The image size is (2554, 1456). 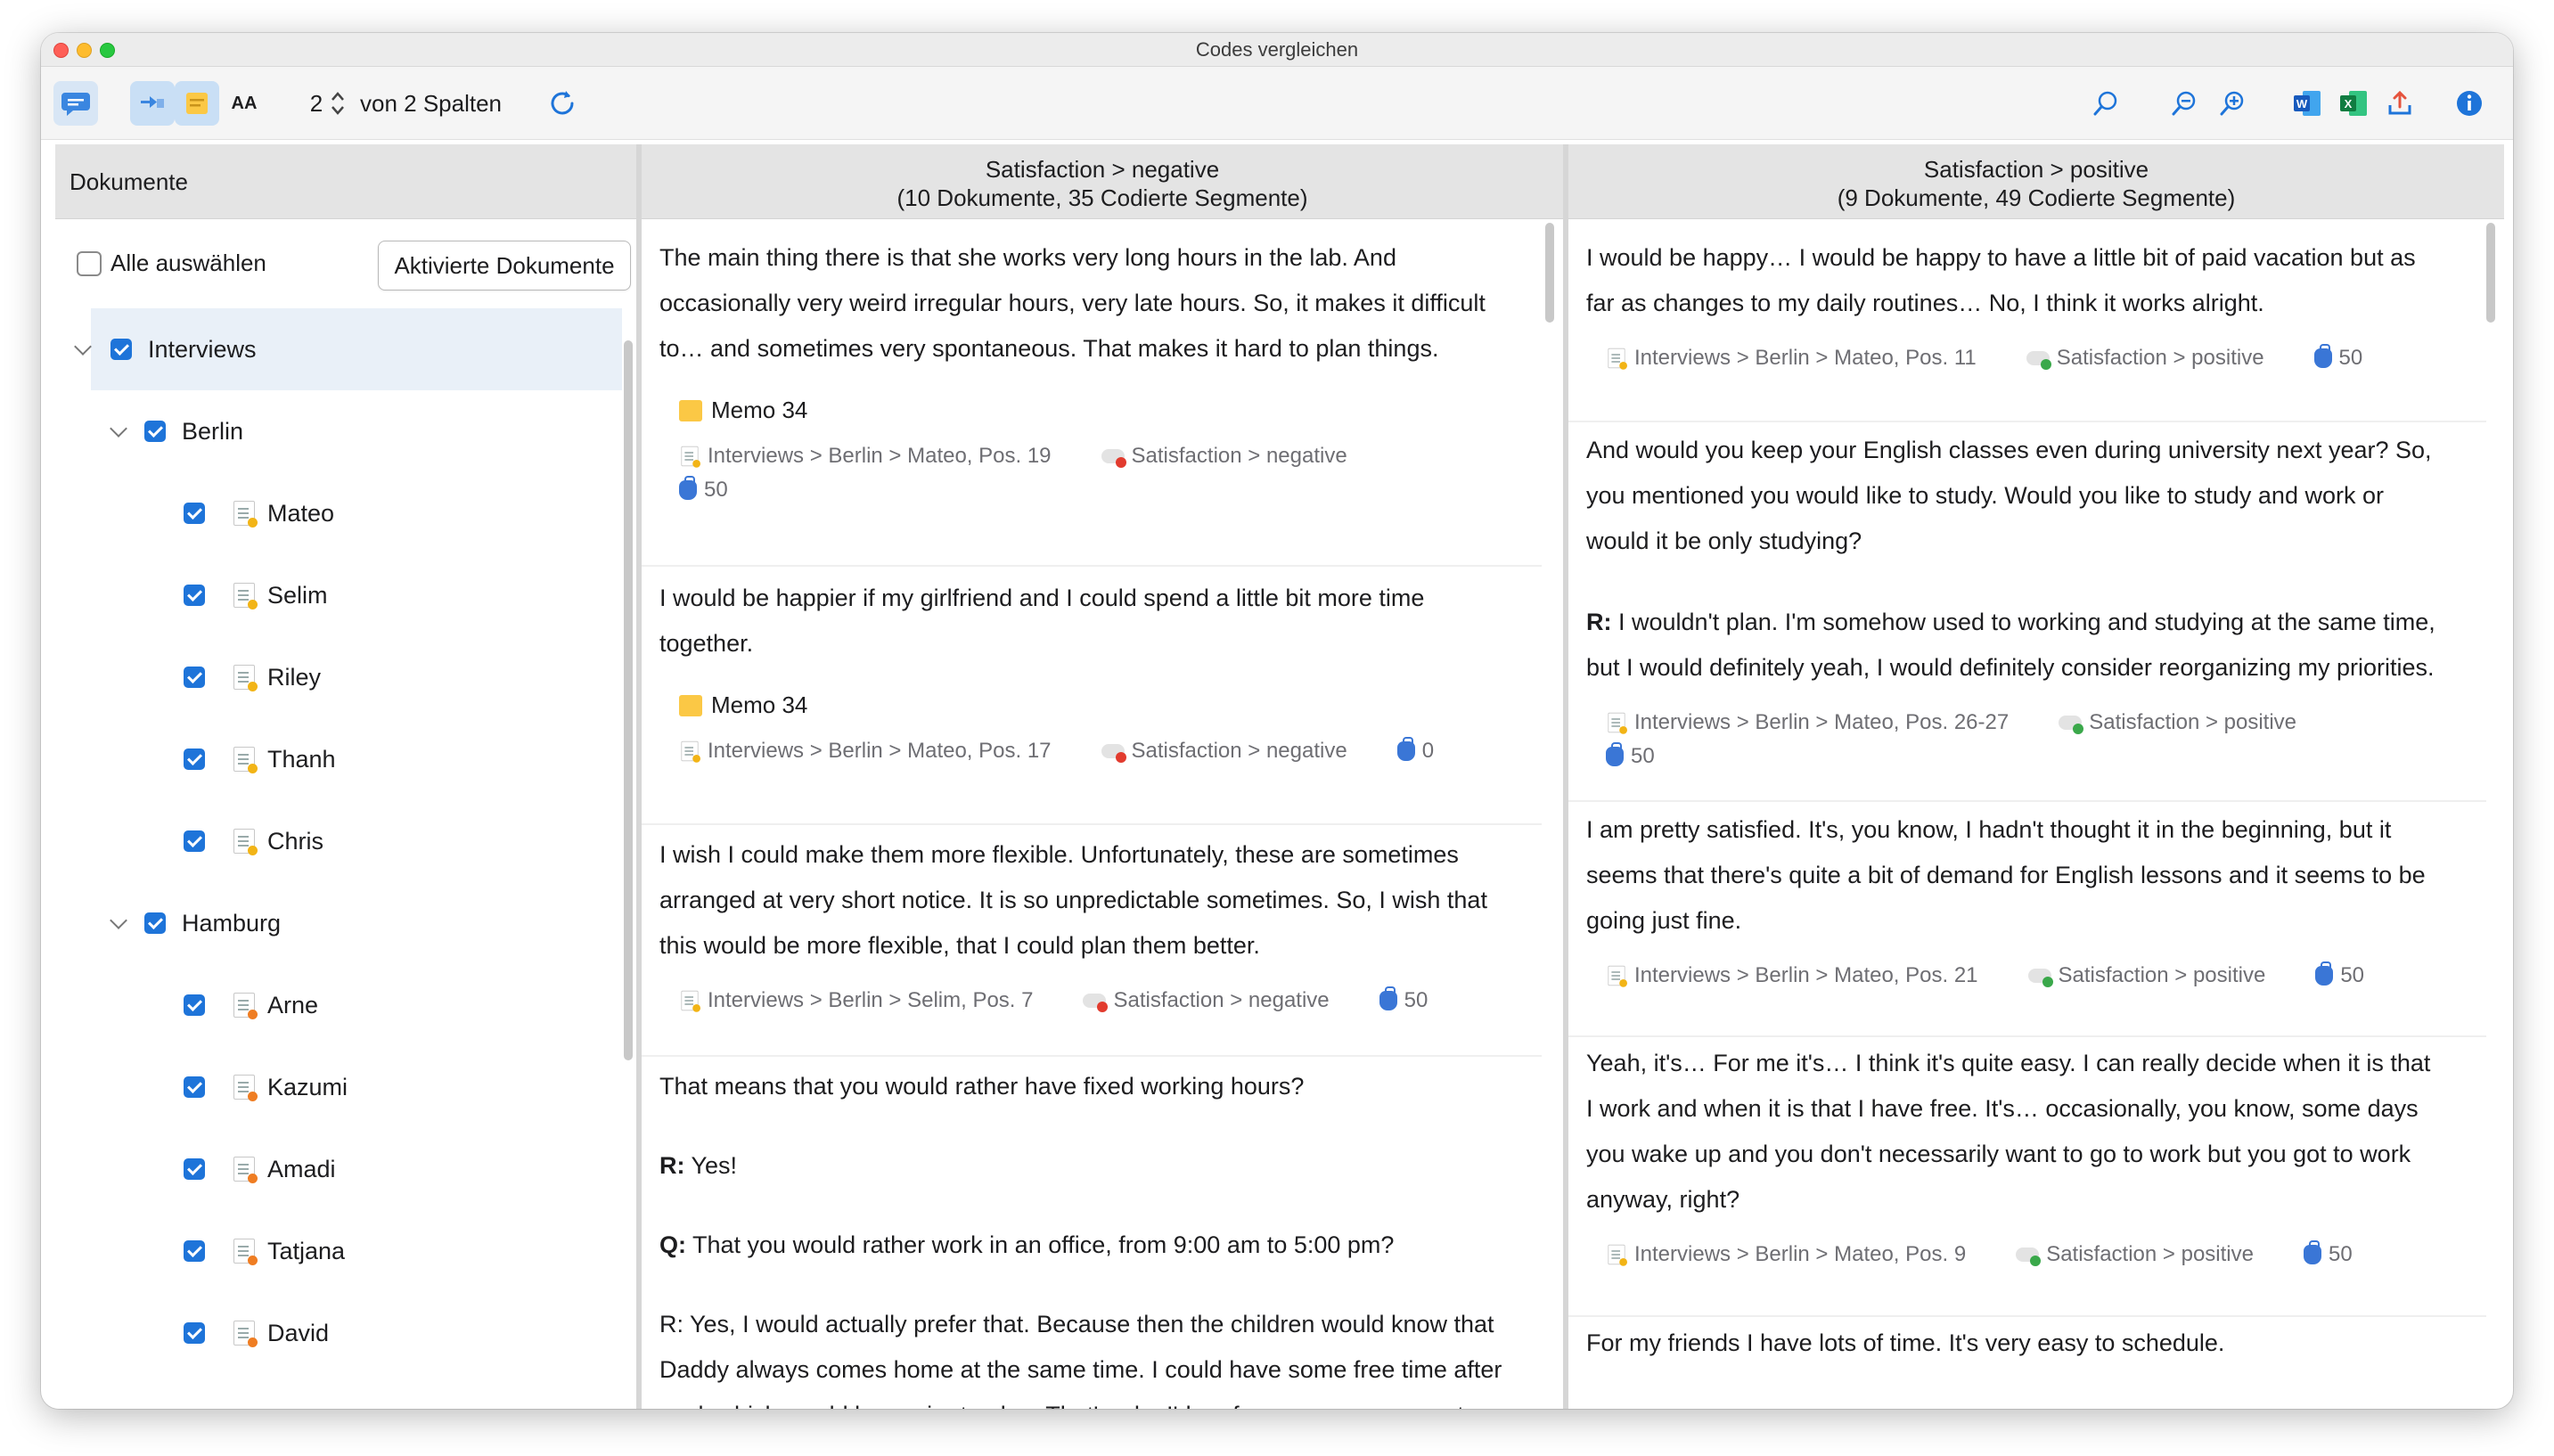 I want to click on segment-code: Satisfaction > positive, so click(x=2162, y=975).